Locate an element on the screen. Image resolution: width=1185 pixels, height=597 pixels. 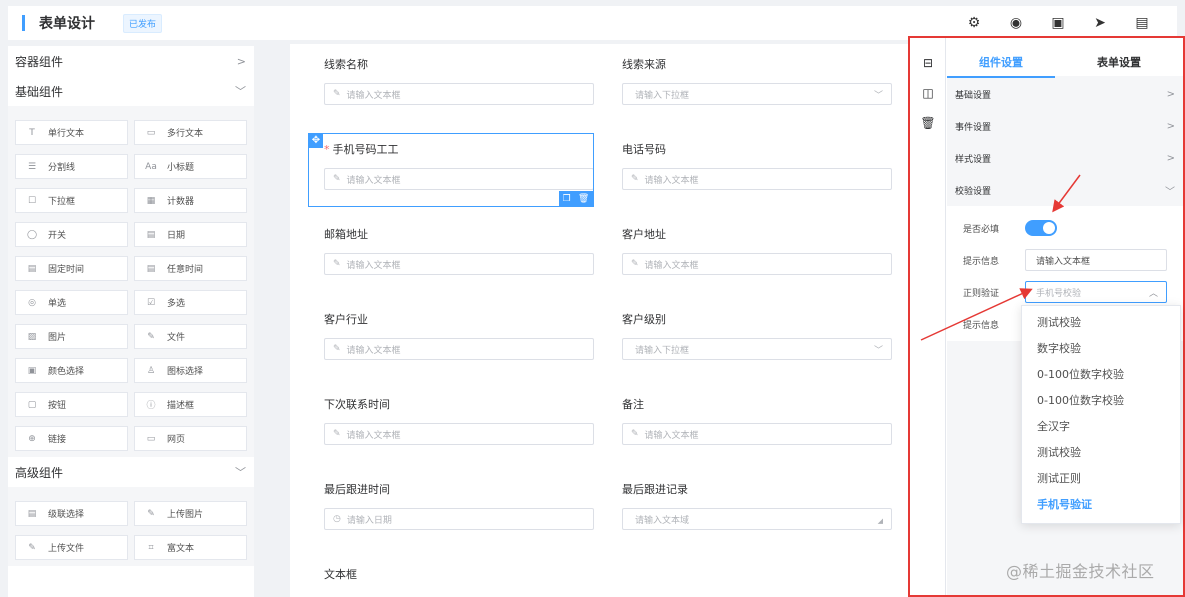
component-item: ▤ 级联选择 is located at coordinates (71, 513).